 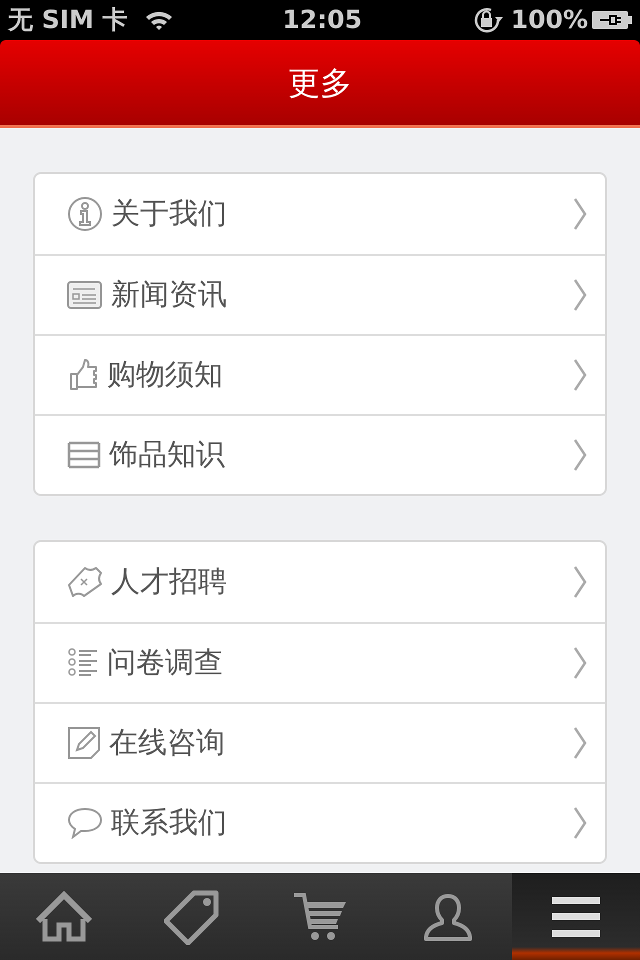 I want to click on menu-item: 联系我们, so click(x=320, y=822).